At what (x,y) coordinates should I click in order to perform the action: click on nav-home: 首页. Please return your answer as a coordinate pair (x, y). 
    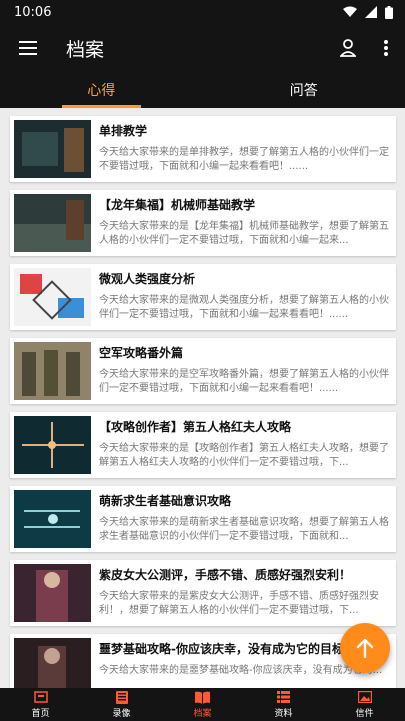
    Looking at the image, I should click on (40, 704).